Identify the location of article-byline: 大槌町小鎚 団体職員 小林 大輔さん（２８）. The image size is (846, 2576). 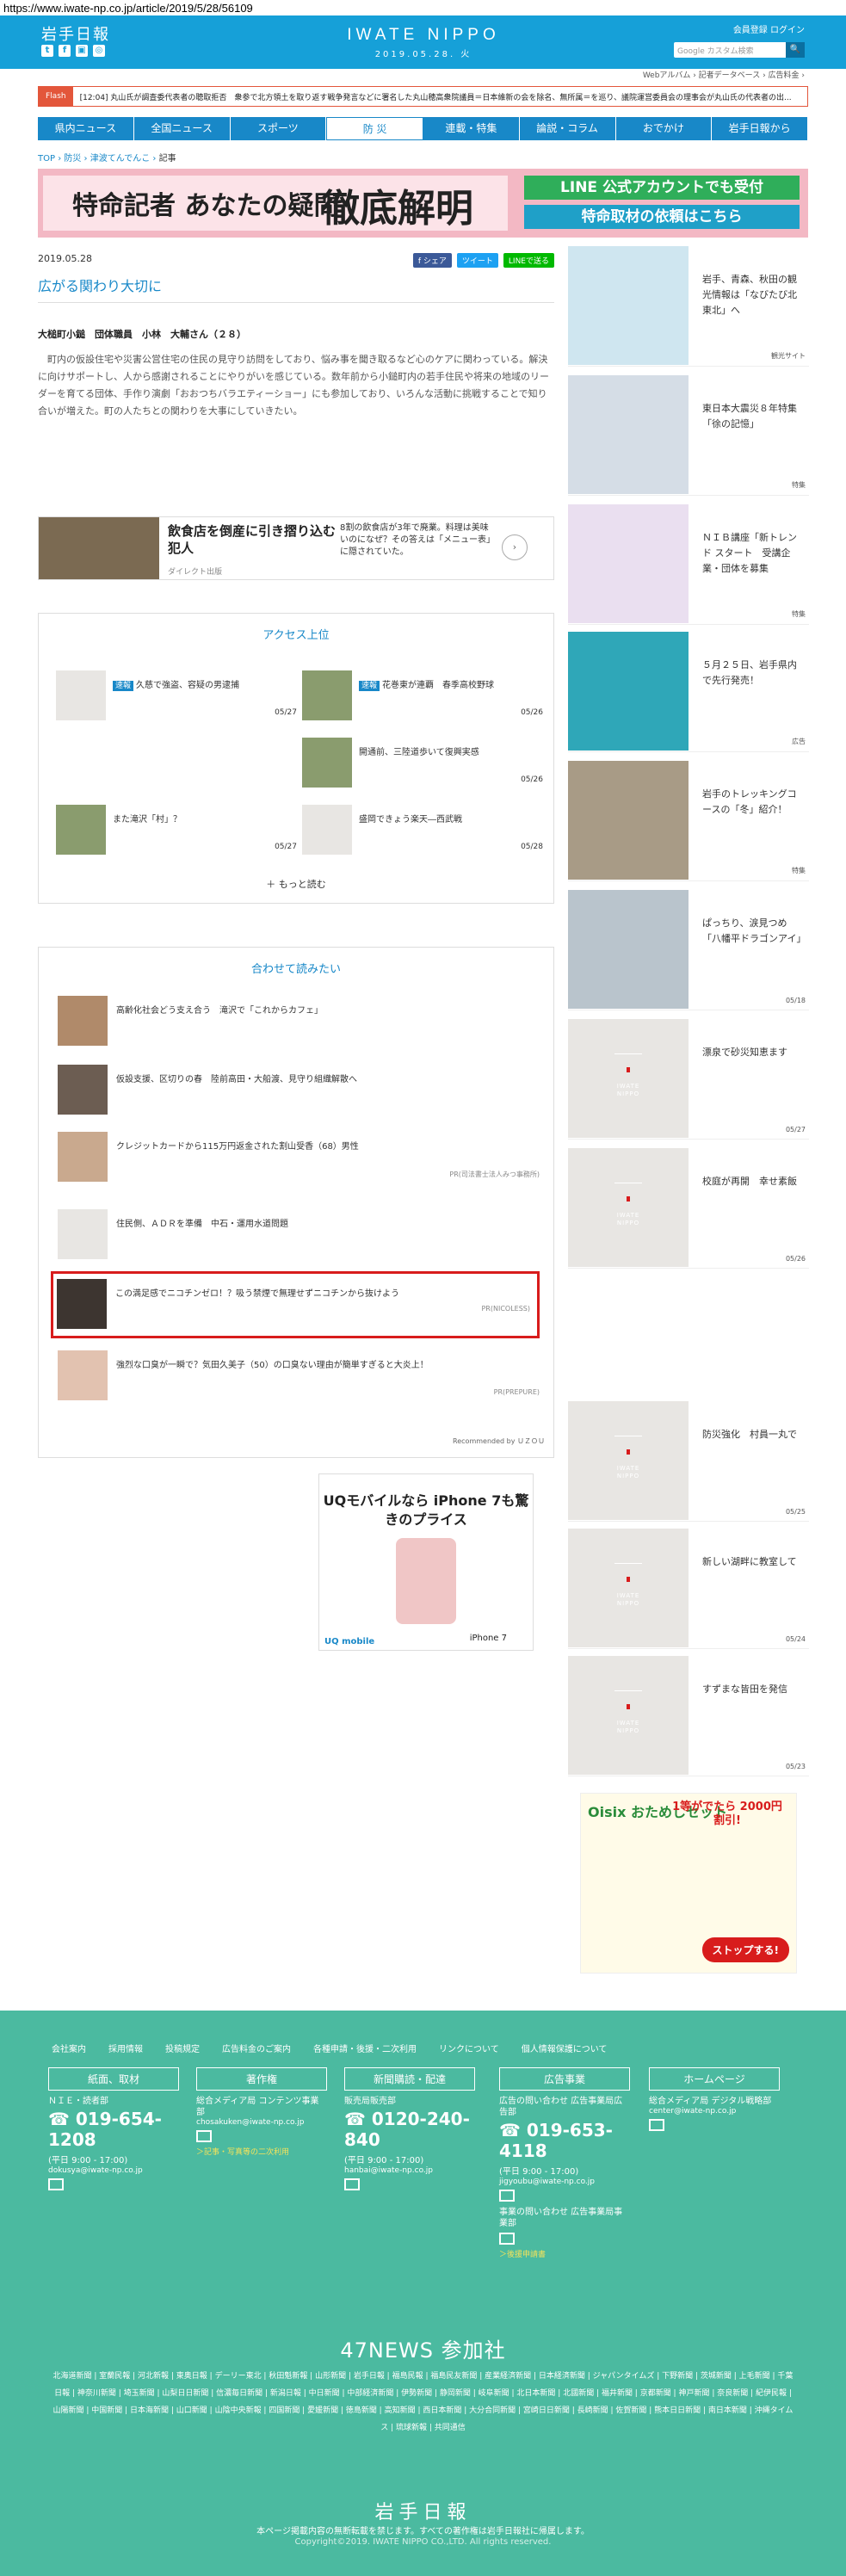
(142, 334).